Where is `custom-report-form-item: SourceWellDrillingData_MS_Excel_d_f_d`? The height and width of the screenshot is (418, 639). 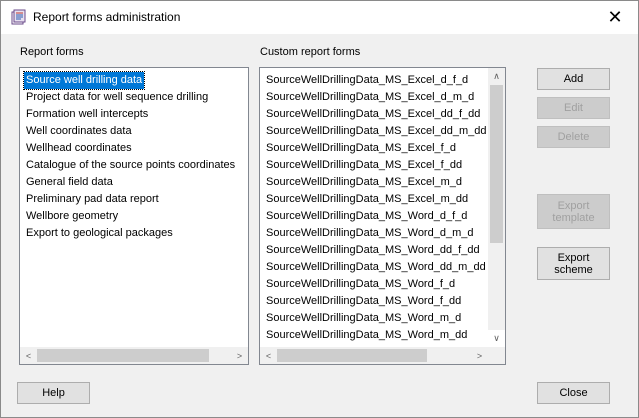 custom-report-form-item: SourceWellDrillingData_MS_Excel_d_f_d is located at coordinates (367, 80).